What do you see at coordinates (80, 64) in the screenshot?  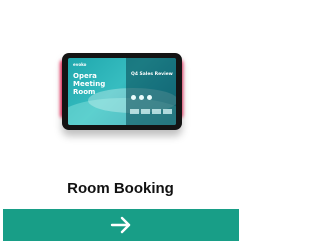 I see `screen-logo: evoko` at bounding box center [80, 64].